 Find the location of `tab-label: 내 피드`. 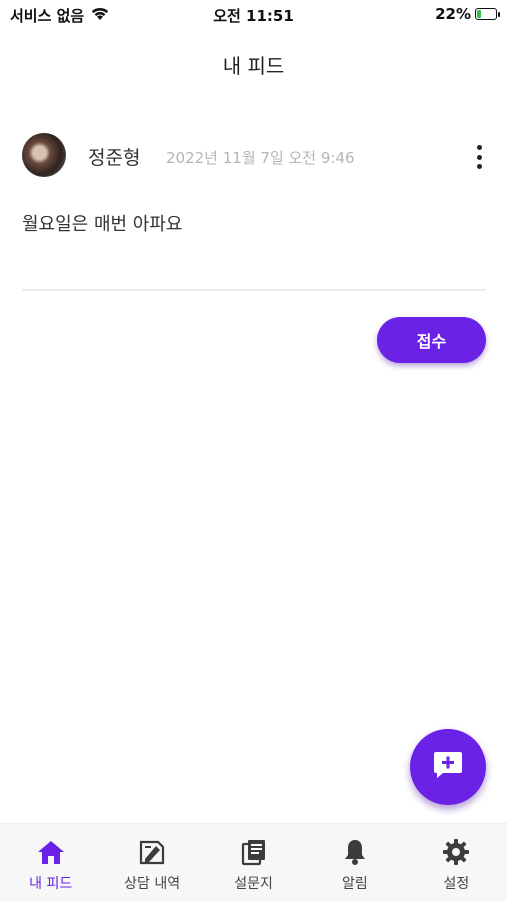

tab-label: 내 피드 is located at coordinates (51, 884).